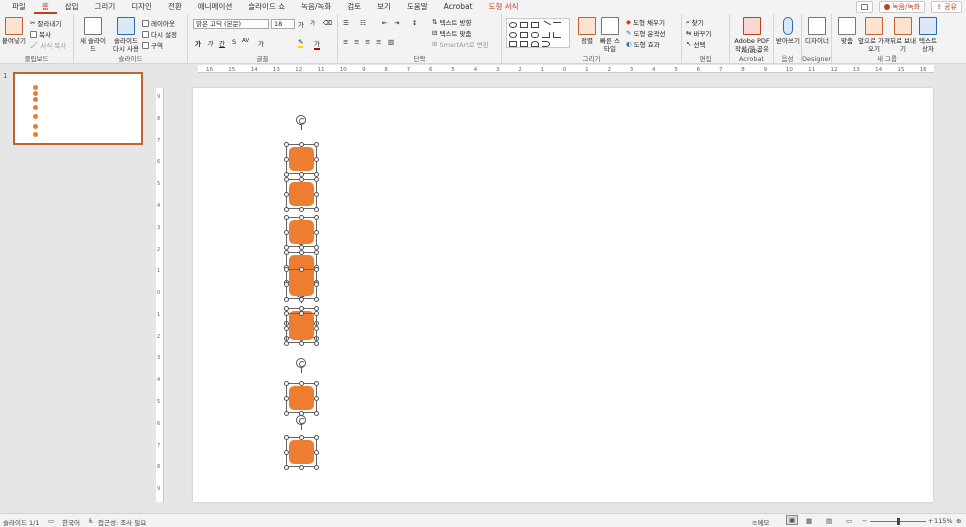 The image size is (966, 527). I want to click on shapes-gallery, so click(538, 33).